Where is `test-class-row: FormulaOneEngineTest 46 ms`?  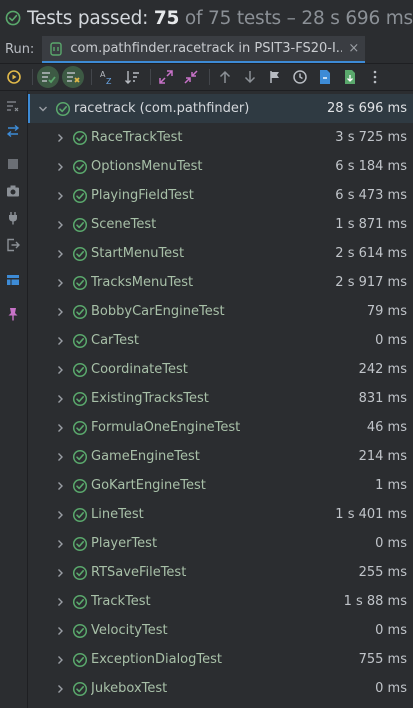
test-class-row: FormulaOneEngineTest 46 ms is located at coordinates (220, 427).